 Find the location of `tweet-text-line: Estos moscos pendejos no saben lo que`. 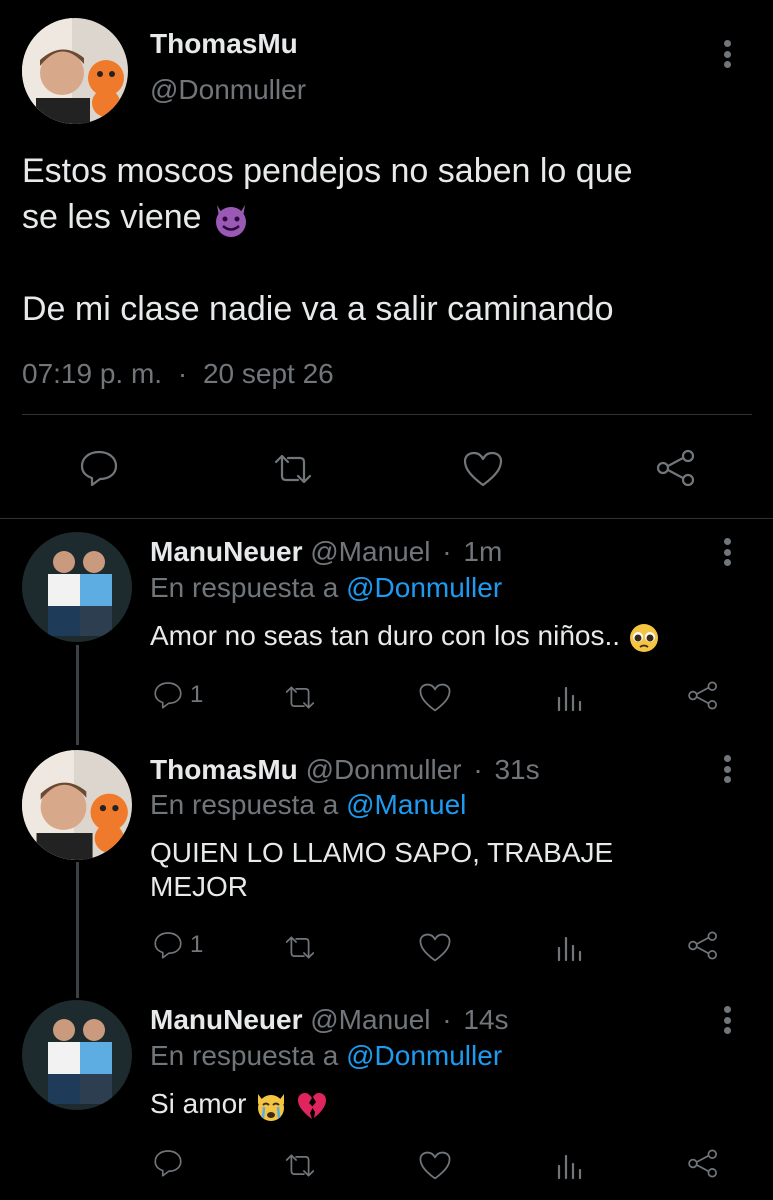

tweet-text-line: Estos moscos pendejos no saben lo que is located at coordinates (327, 171).